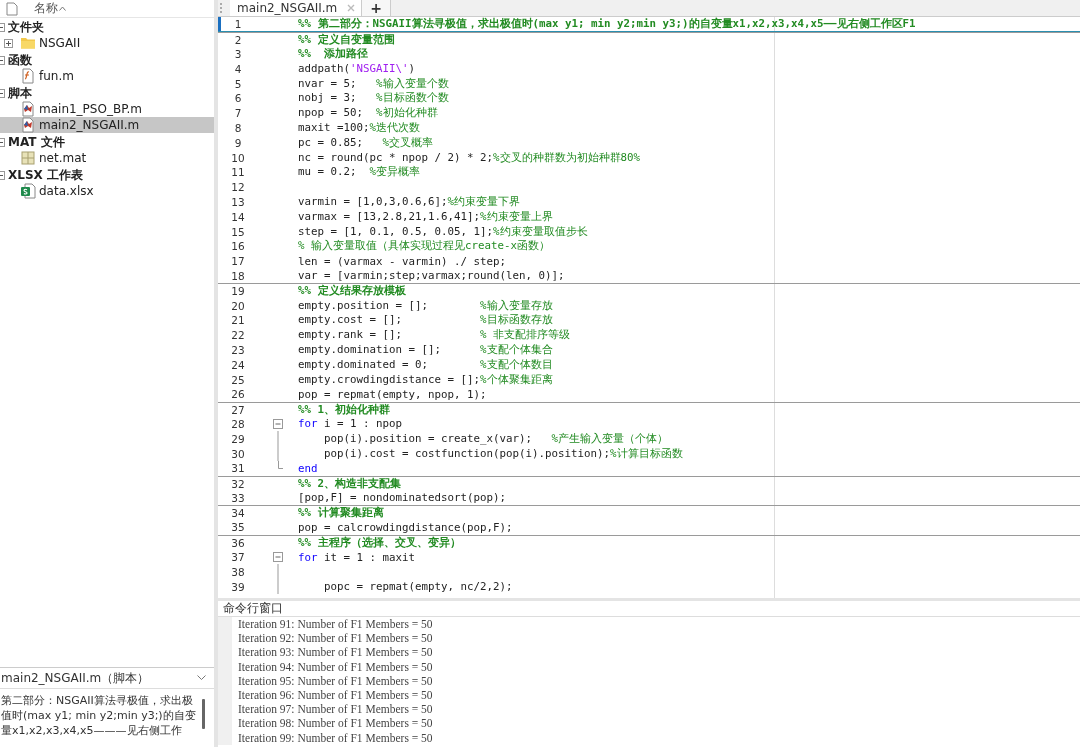 This screenshot has height=747, width=1080. Describe the element at coordinates (107, 9) in the screenshot. I see `column-header: 名称` at that location.